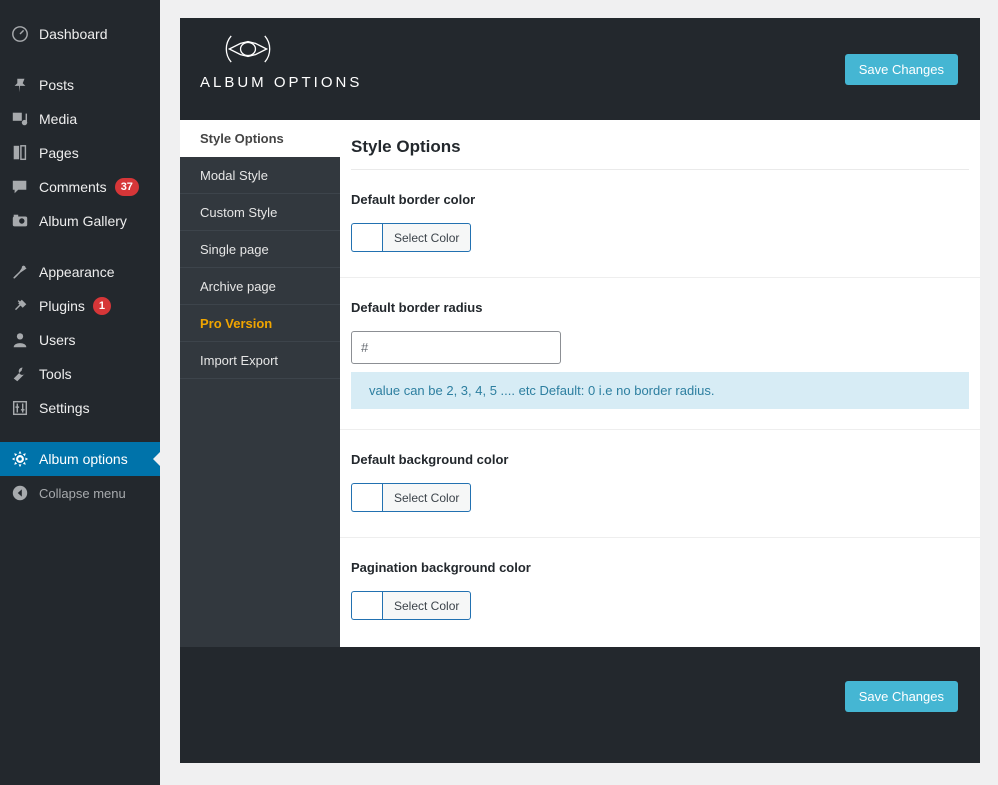  What do you see at coordinates (20, 221) in the screenshot?
I see `camera-icon` at bounding box center [20, 221].